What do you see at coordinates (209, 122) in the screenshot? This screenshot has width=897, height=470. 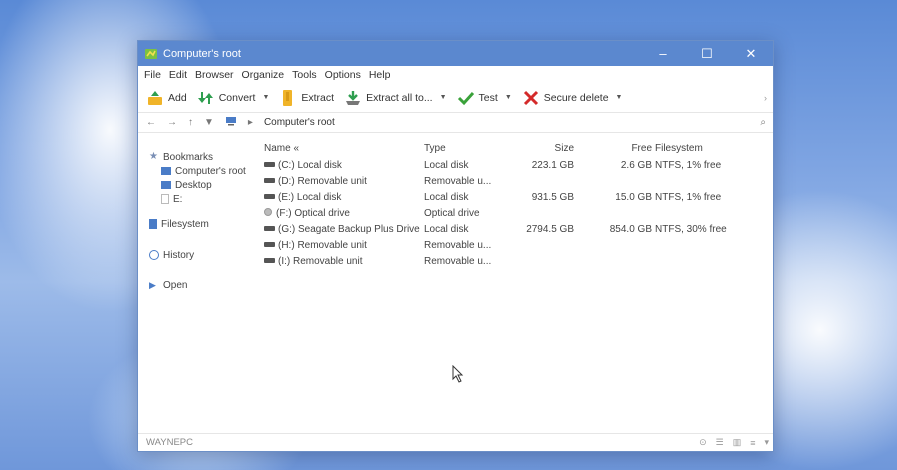 I see `history-dropdown-icon: ▼` at bounding box center [209, 122].